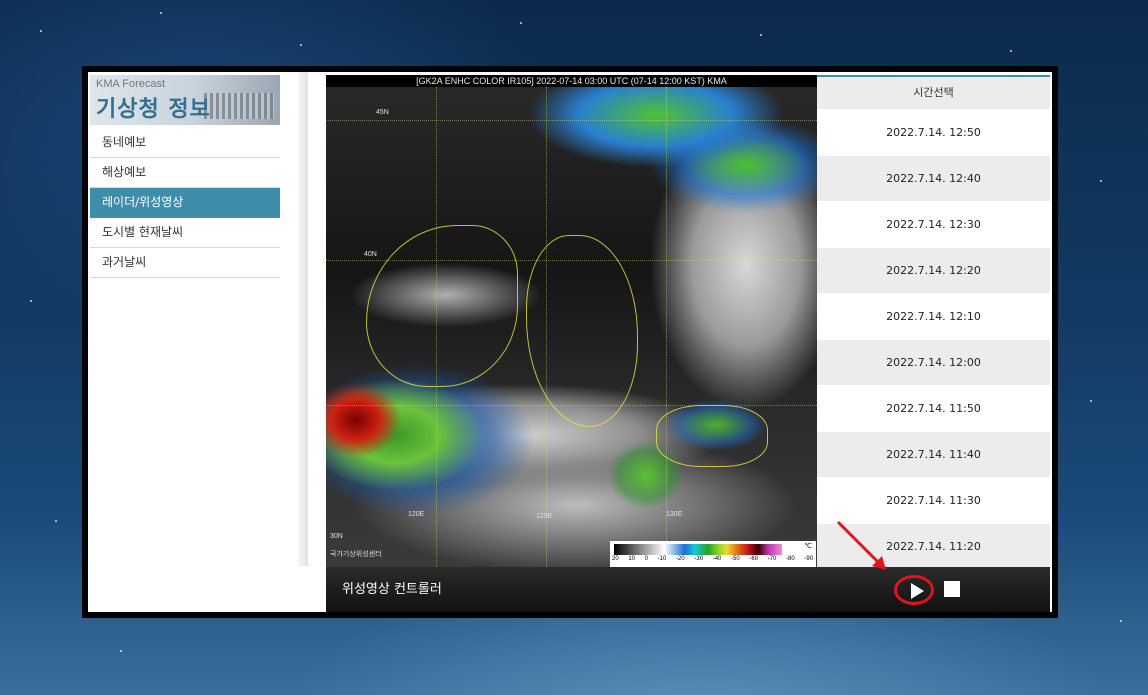  Describe the element at coordinates (952, 589) in the screenshot. I see `stop-button` at that location.